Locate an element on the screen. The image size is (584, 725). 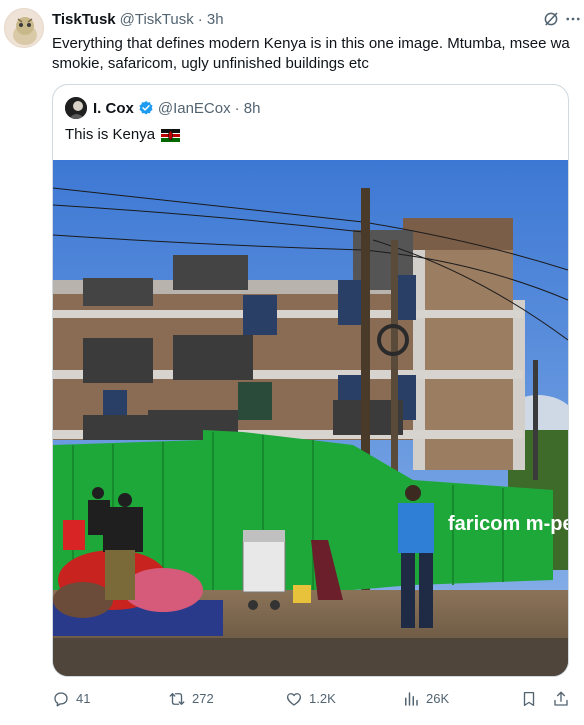
repost-icon is located at coordinates (177, 699).